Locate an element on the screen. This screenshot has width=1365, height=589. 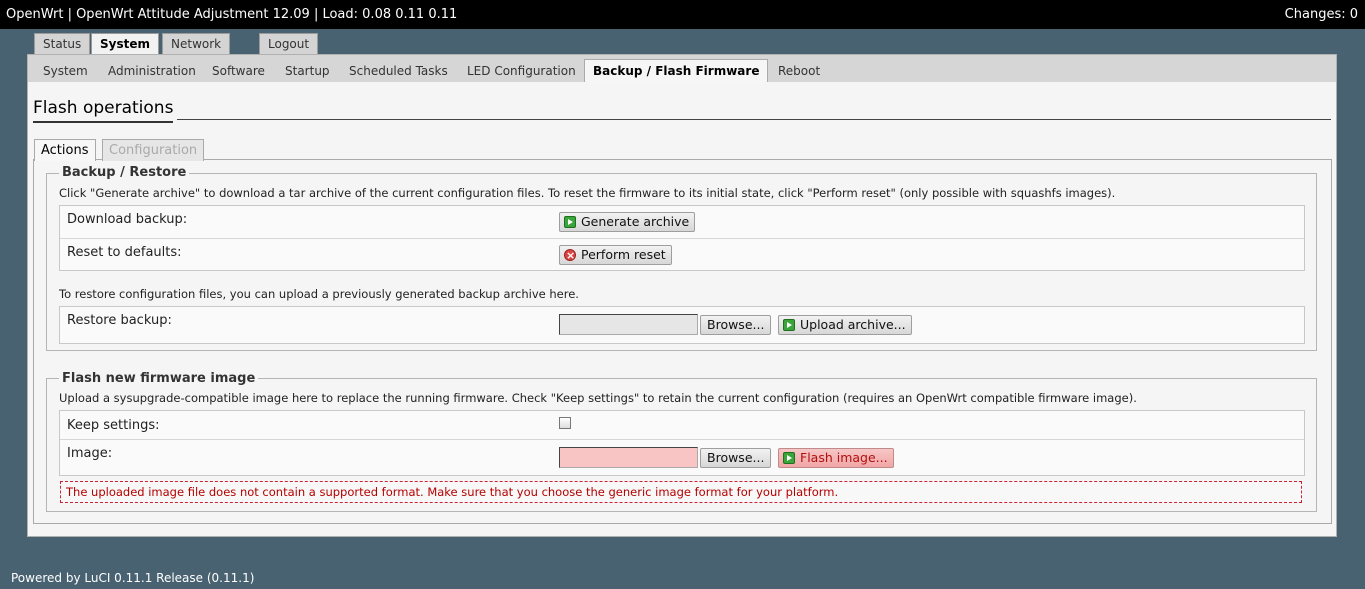
tab-network: Network is located at coordinates (196, 43).